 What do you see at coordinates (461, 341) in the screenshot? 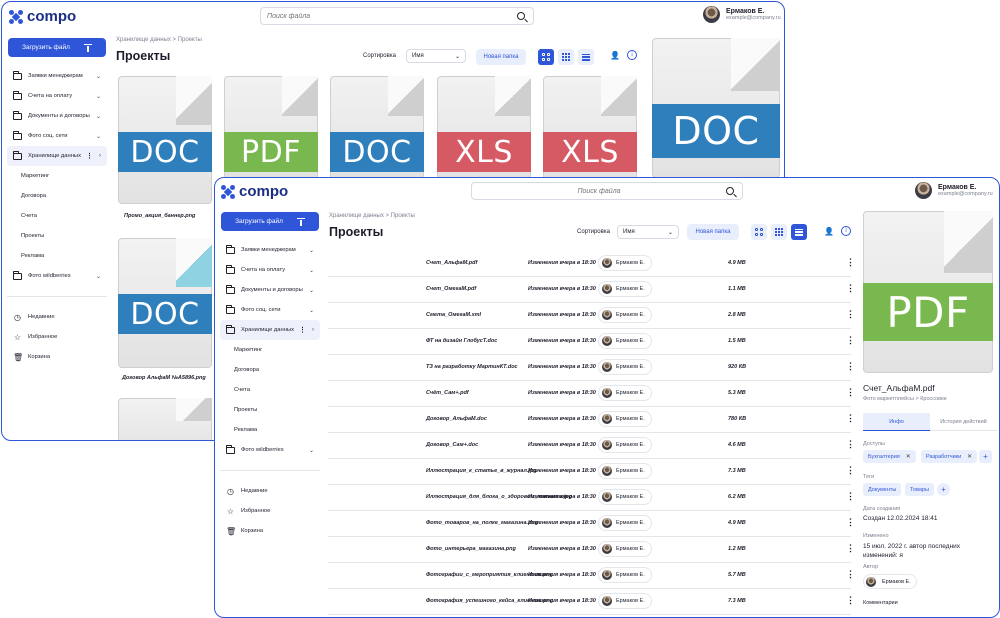
I see `file-name: ФТ на дизайн ГлобусТ.doc` at bounding box center [461, 341].